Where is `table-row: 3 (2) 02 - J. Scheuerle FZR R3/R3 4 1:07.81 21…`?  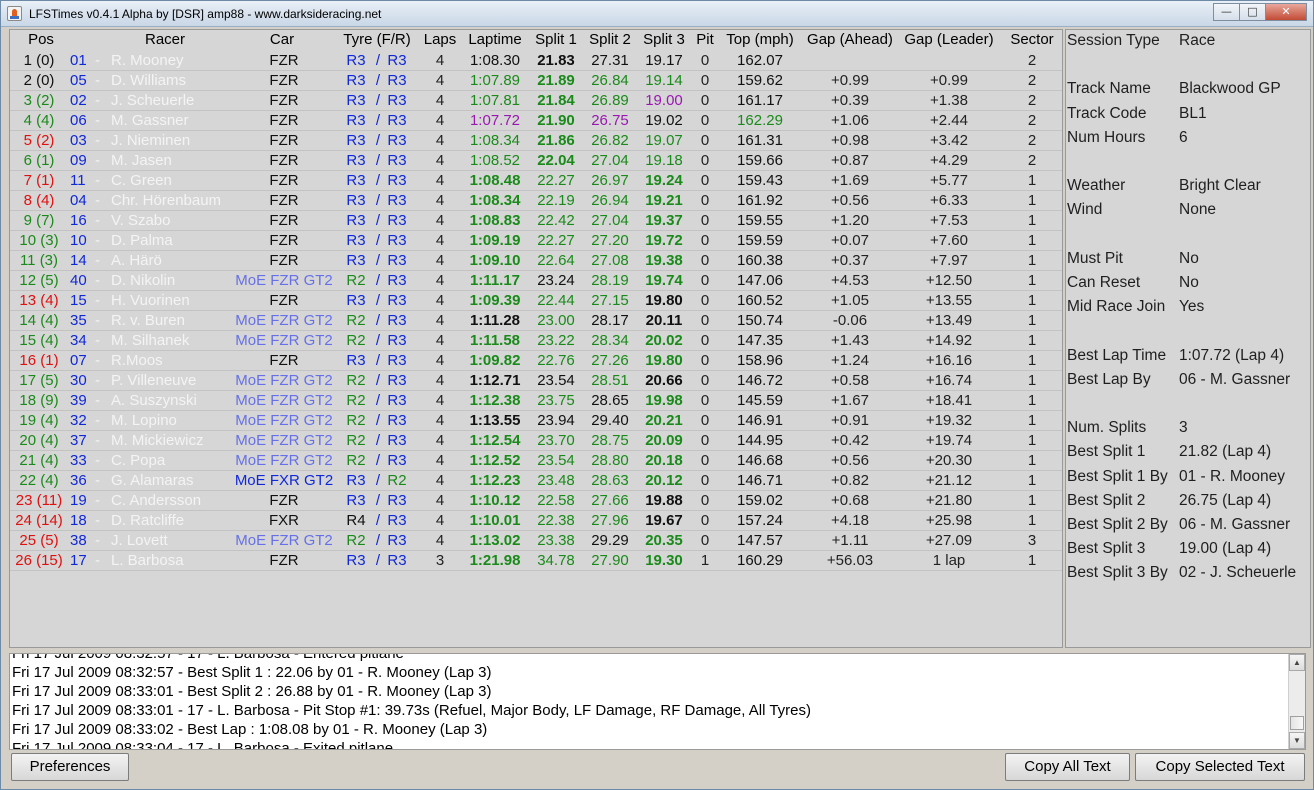 table-row: 3 (2) 02 - J. Scheuerle FZR R3/R3 4 1:07.81 21… is located at coordinates (536, 101).